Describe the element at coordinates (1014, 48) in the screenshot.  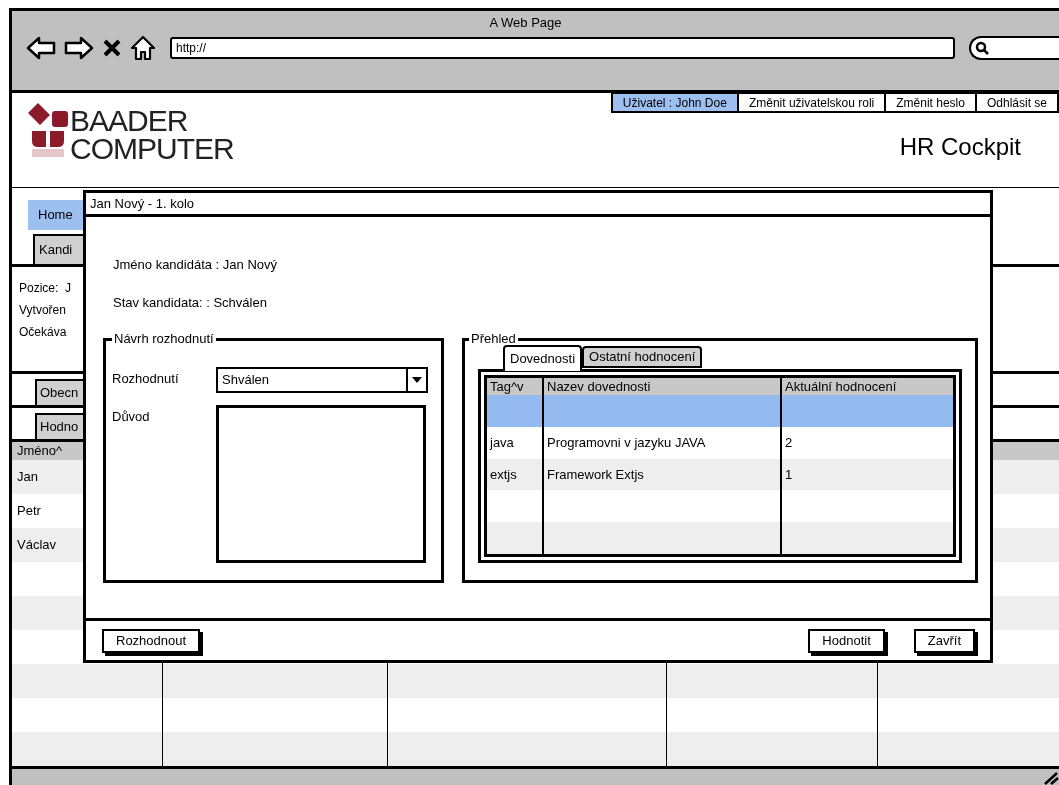
I see `search-field` at that location.